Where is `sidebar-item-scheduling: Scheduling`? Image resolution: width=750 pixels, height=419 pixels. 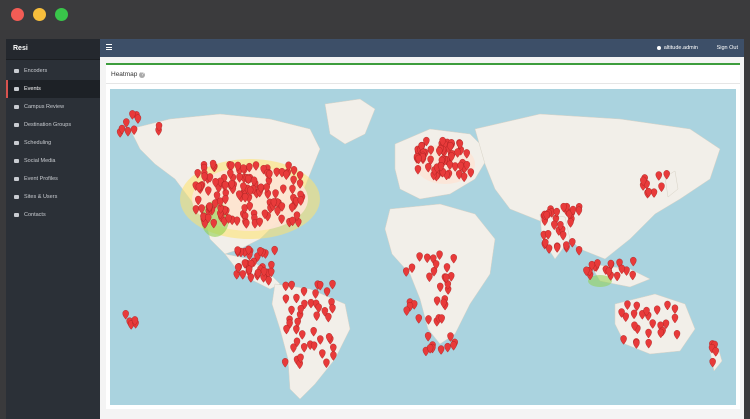 sidebar-item-scheduling: Scheduling is located at coordinates (53, 143).